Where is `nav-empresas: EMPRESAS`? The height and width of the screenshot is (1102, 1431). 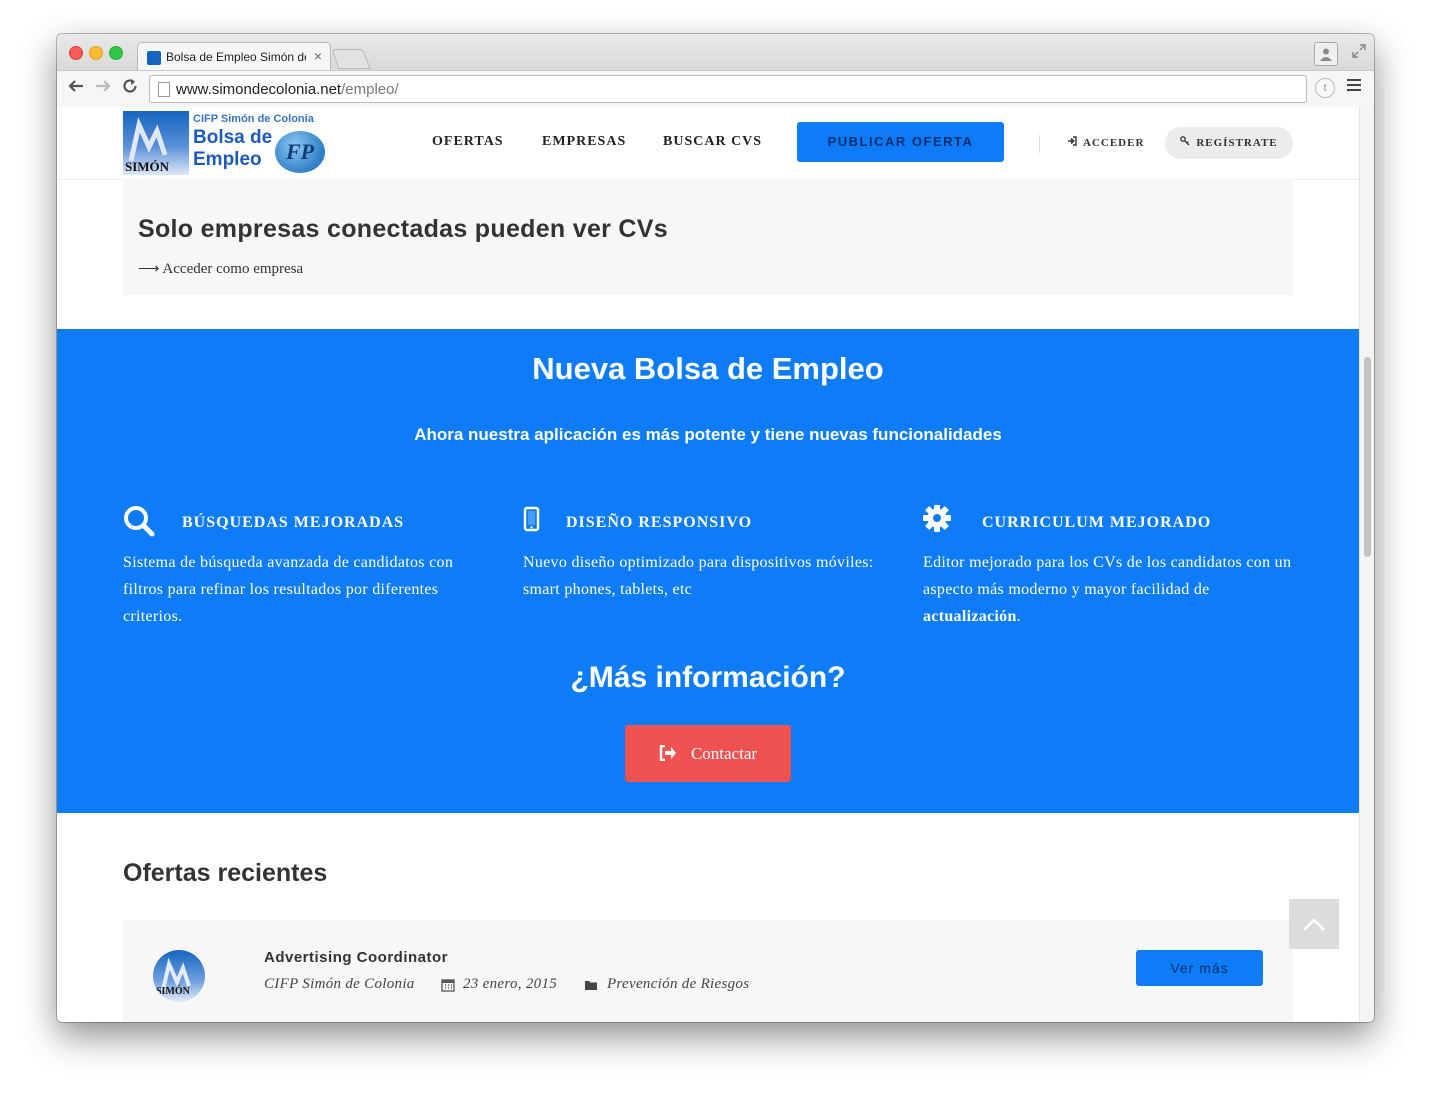 nav-empresas: EMPRESAS is located at coordinates (584, 142).